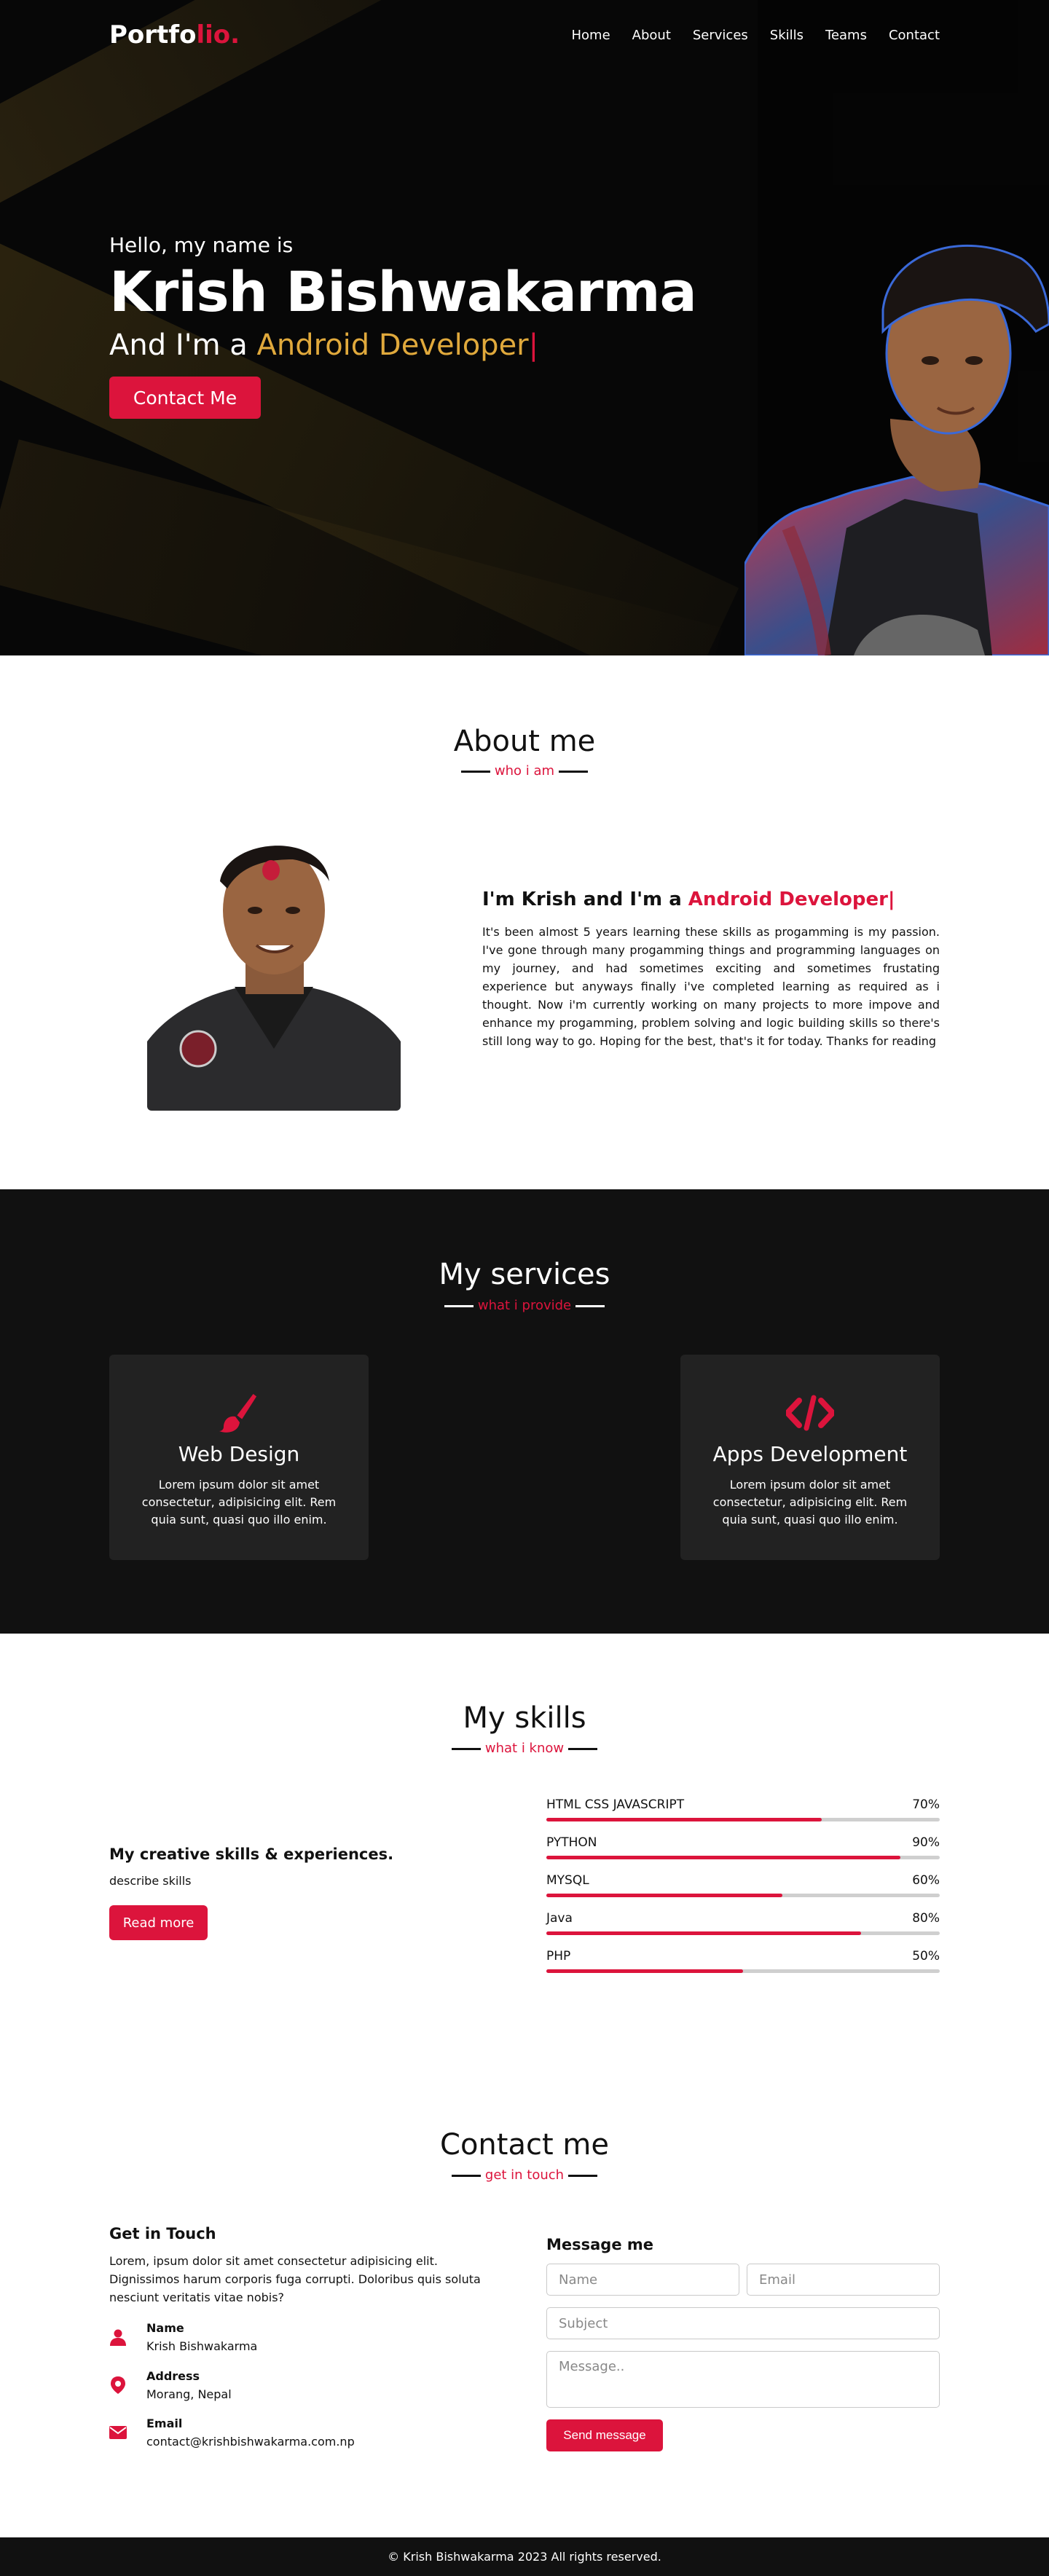 This screenshot has height=2576, width=1049. I want to click on skill-percent: 60%, so click(926, 1880).